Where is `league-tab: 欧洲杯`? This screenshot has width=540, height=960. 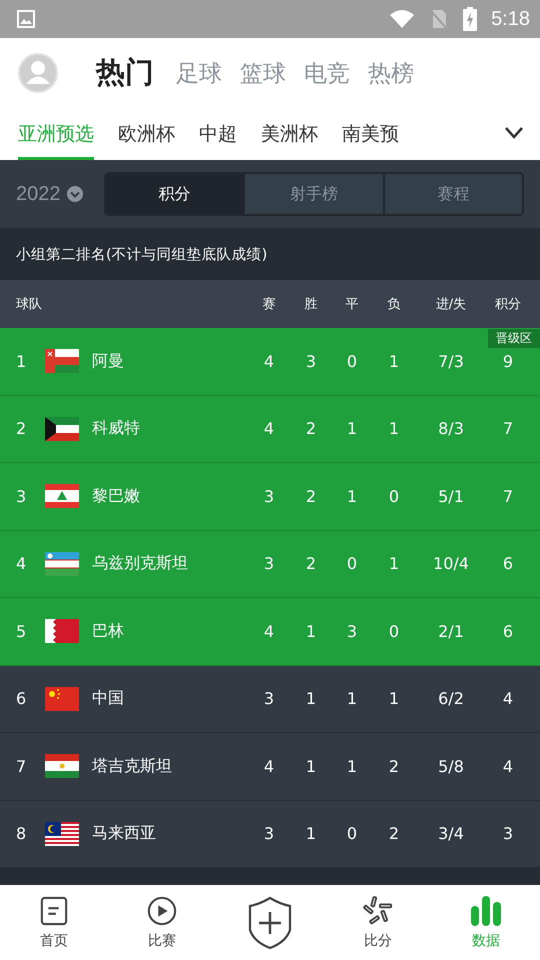 league-tab: 欧洲杯 is located at coordinates (146, 134).